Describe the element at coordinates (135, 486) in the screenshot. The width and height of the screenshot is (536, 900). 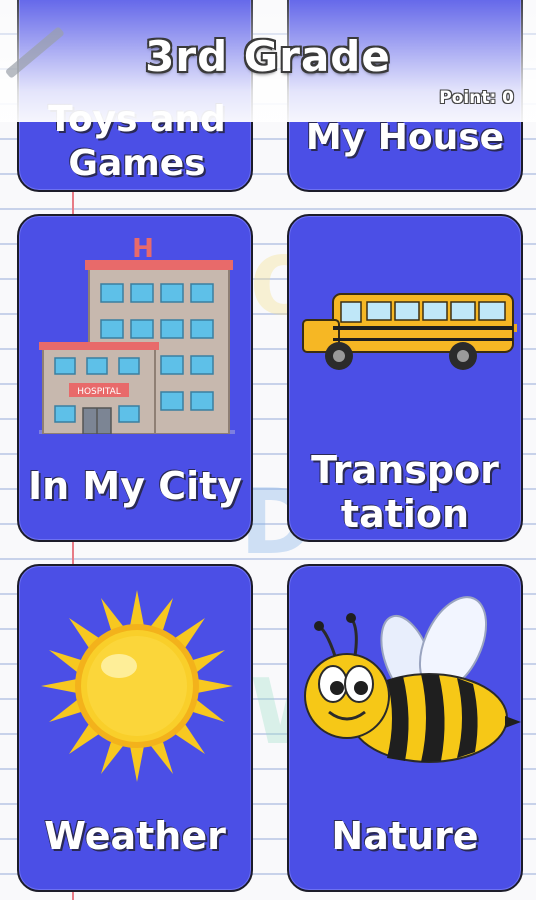
I see `card-label: In My City` at that location.